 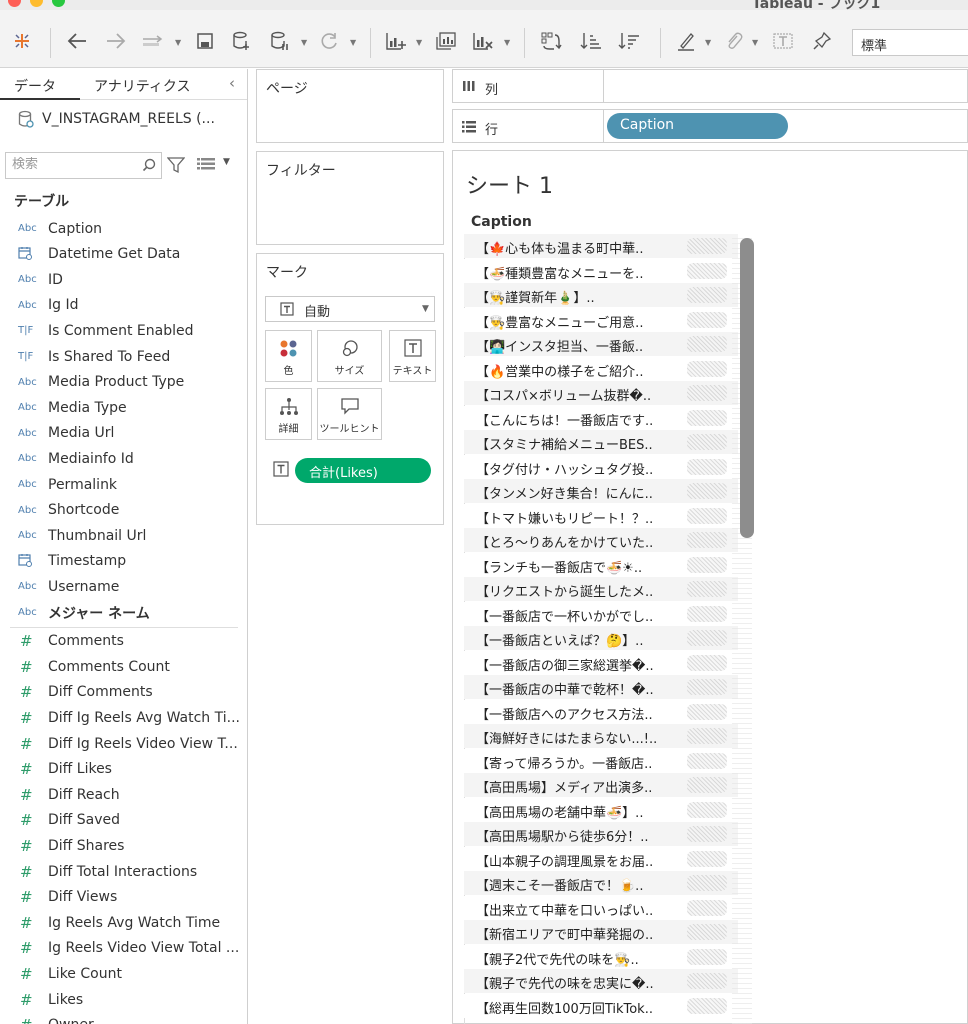 I want to click on dimension-field: Abc ID, so click(x=123, y=279).